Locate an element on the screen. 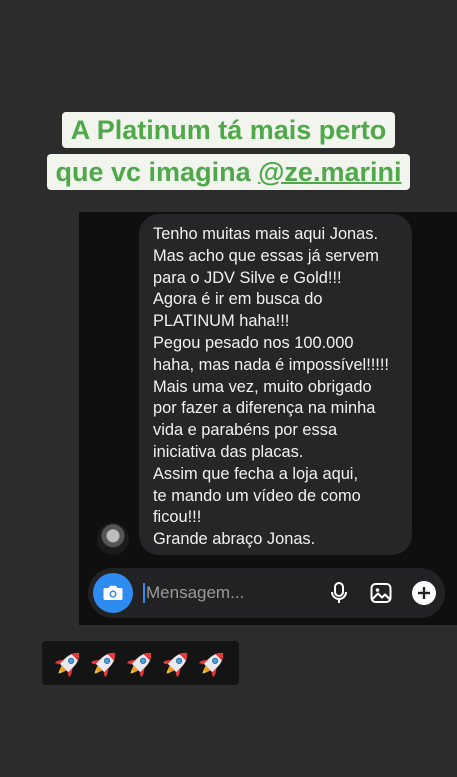 This screenshot has width=457, height=777. add-button is located at coordinates (424, 593).